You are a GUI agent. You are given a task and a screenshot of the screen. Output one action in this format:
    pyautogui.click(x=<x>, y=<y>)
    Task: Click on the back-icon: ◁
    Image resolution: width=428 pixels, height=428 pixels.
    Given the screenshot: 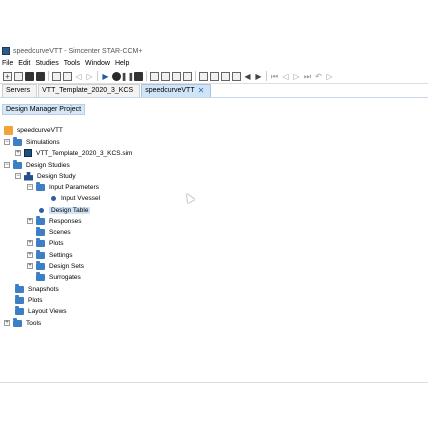 What is the action you would take?
    pyautogui.click(x=78, y=76)
    